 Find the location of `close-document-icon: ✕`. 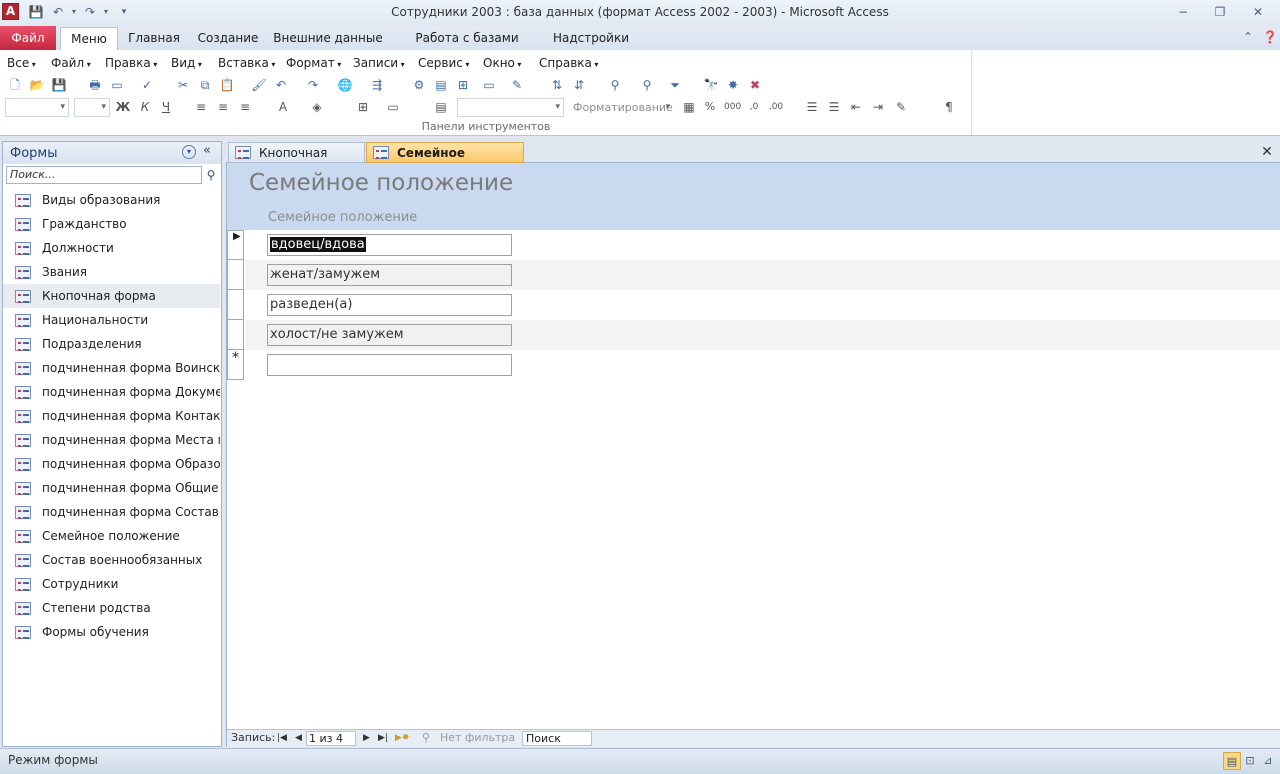

close-document-icon: ✕ is located at coordinates (1267, 152).